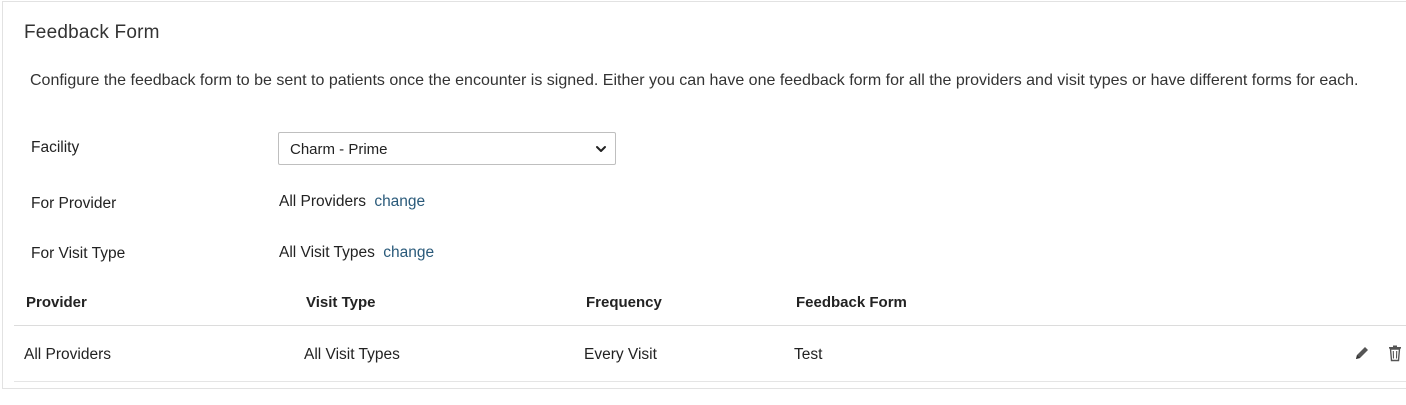  What do you see at coordinates (601, 149) in the screenshot?
I see `chevron-down-icon` at bounding box center [601, 149].